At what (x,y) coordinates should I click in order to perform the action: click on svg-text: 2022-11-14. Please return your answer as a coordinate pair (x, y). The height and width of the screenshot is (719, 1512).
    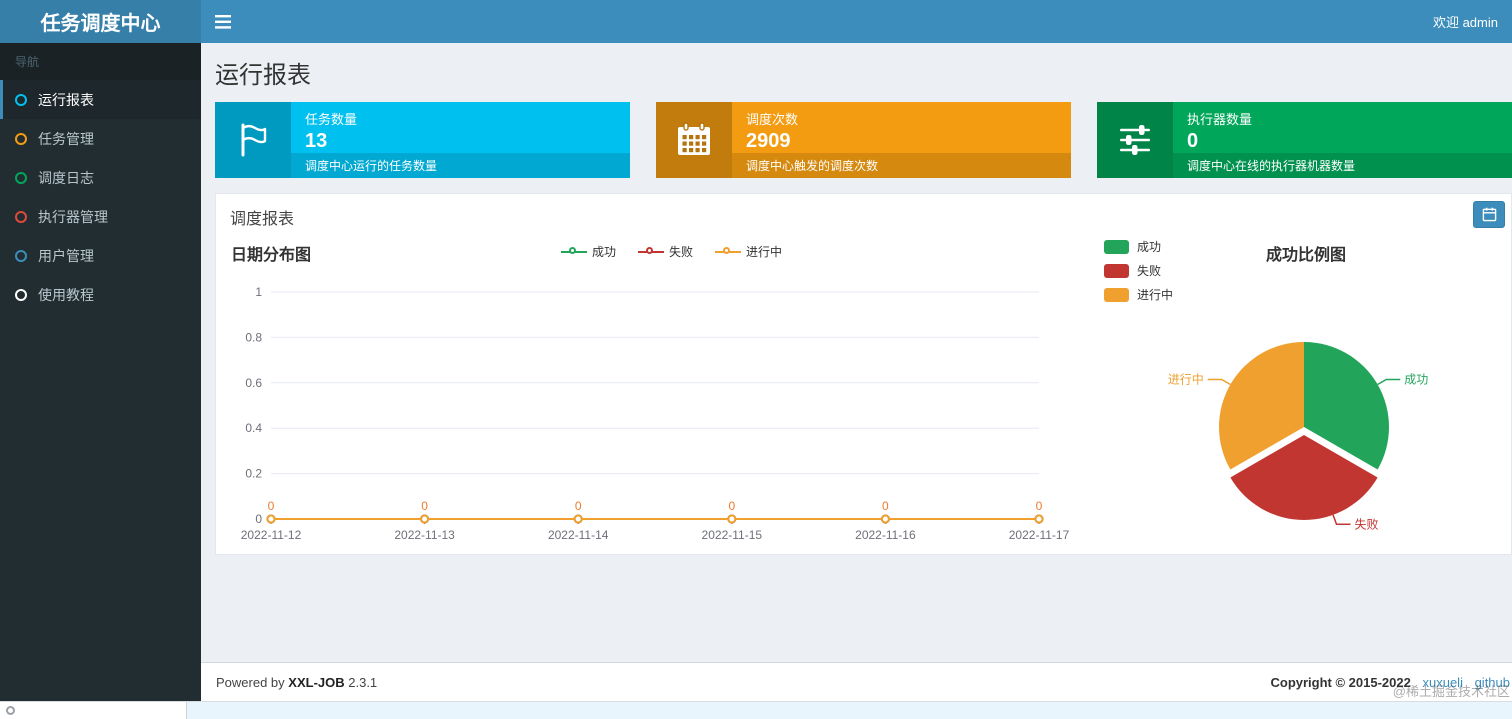
    Looking at the image, I should click on (578, 535).